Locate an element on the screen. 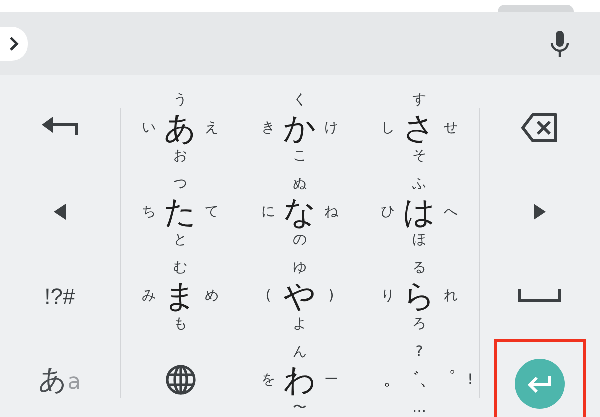 This screenshot has height=417, width=600. flick-character: き is located at coordinates (269, 128).